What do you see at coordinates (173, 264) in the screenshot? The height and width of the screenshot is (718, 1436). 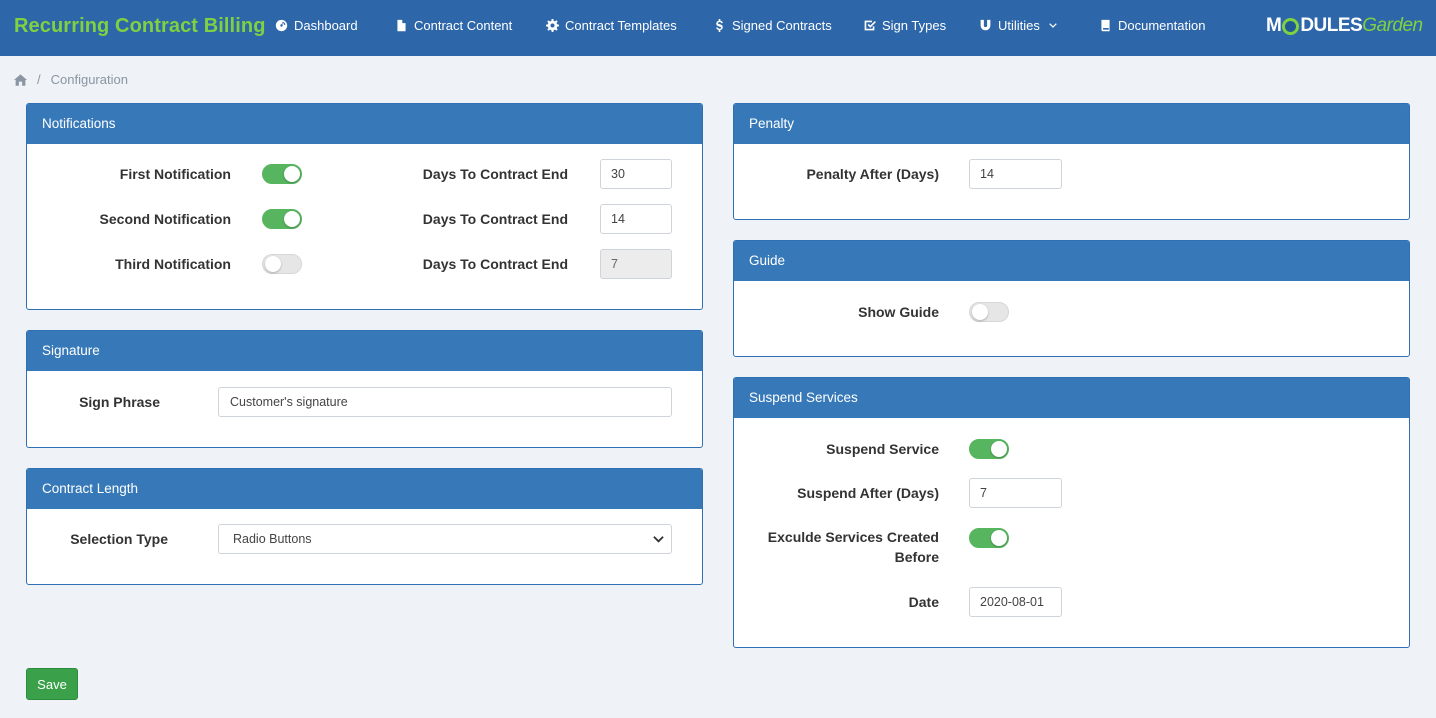 I see `third-notification-label: Third Notification` at bounding box center [173, 264].